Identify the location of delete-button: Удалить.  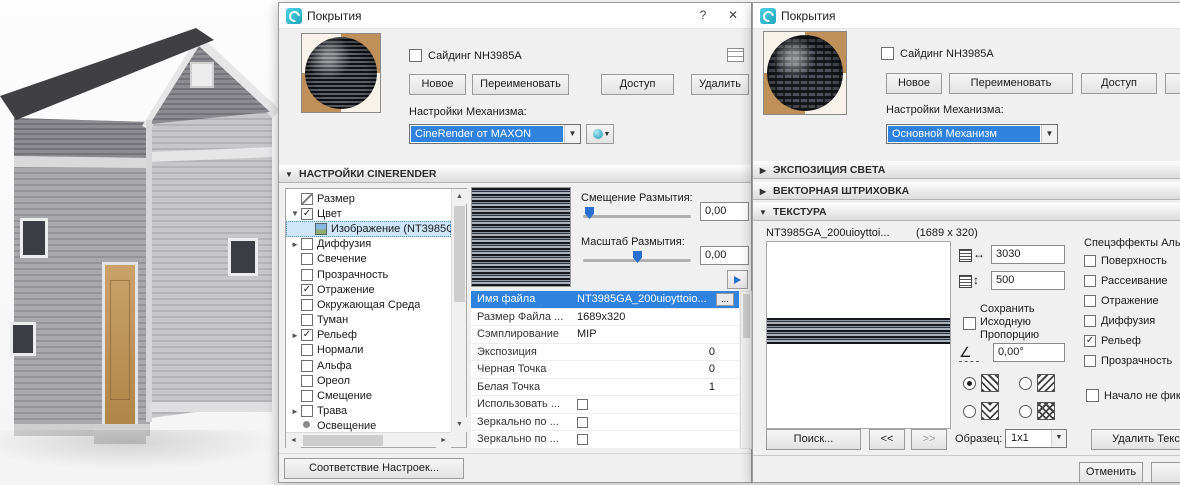
(720, 84).